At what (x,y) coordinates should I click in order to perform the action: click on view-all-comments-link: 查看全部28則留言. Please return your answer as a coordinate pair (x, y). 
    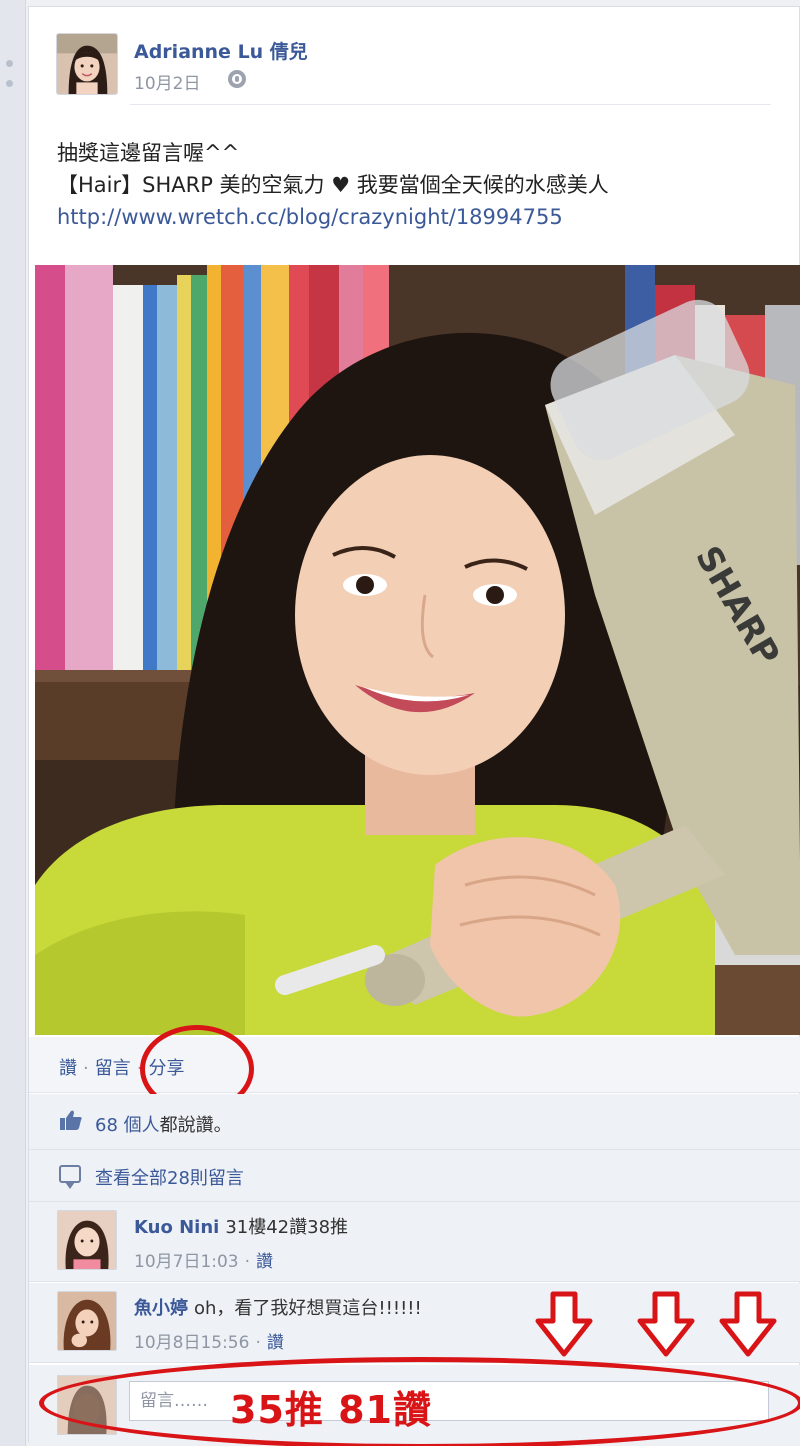
    Looking at the image, I should click on (169, 1177).